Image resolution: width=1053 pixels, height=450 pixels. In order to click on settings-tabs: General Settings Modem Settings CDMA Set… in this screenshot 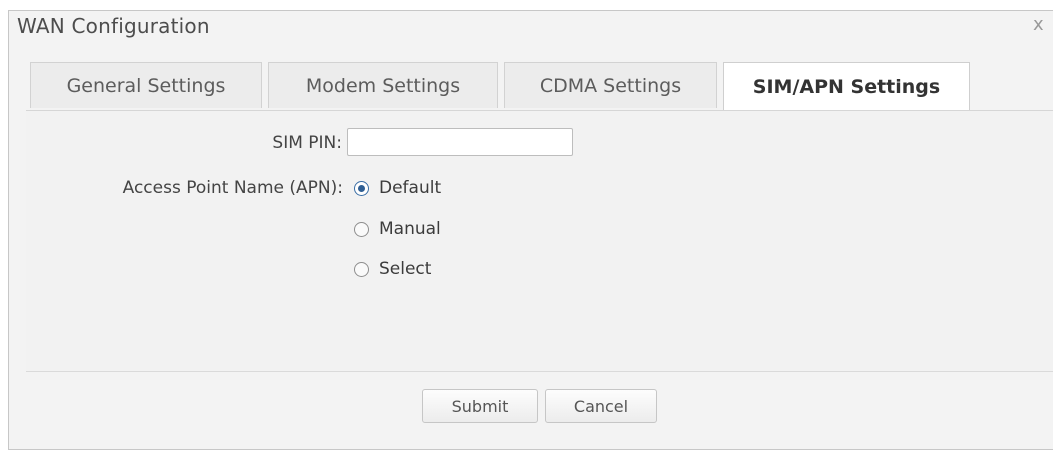, I will do `click(503, 86)`.